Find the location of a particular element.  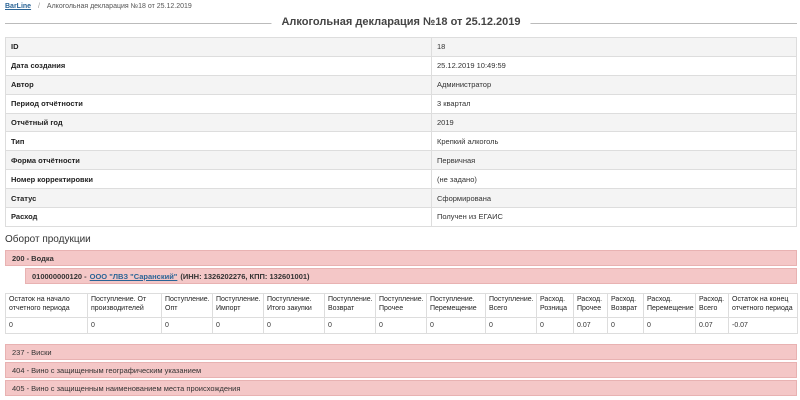

detail-row-form: Форма отчётности Первичная is located at coordinates (401, 160).